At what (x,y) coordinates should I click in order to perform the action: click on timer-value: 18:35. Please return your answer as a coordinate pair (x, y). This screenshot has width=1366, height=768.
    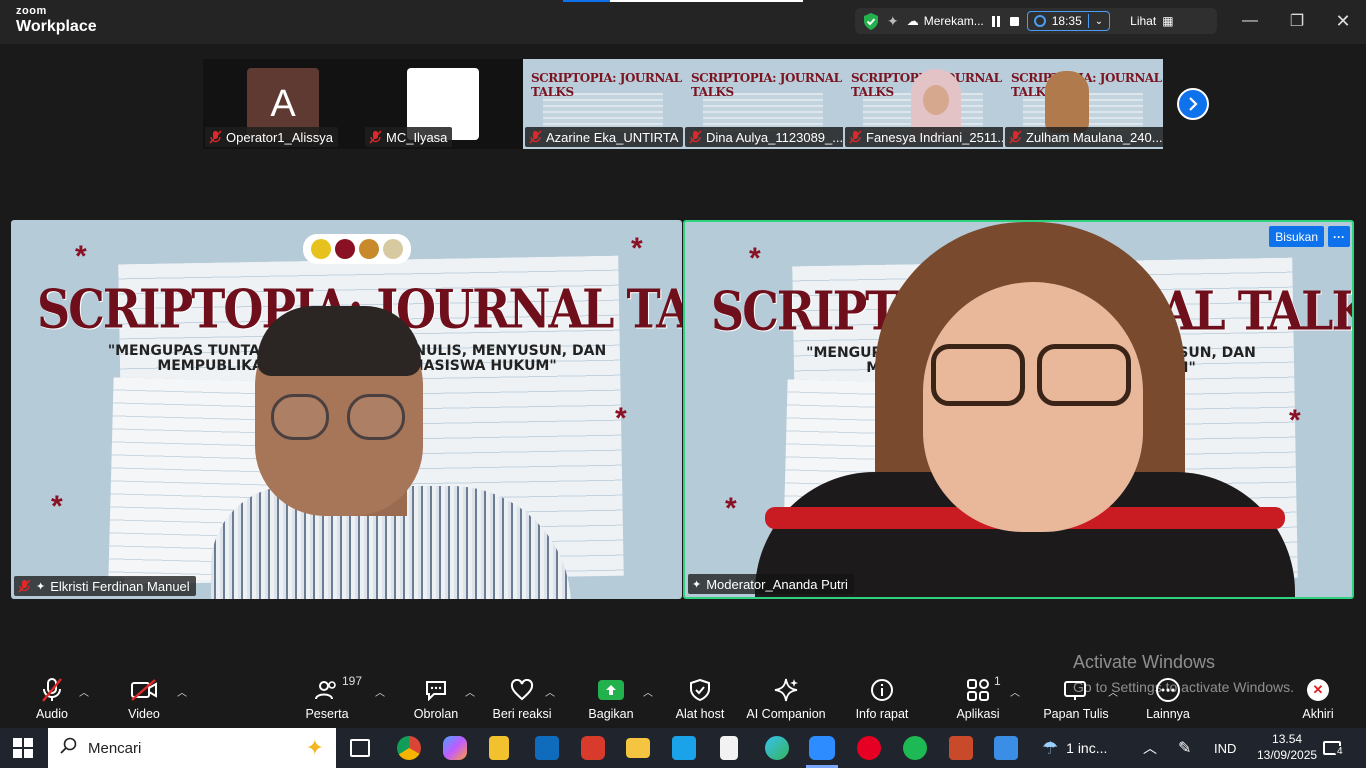
    Looking at the image, I should click on (1066, 21).